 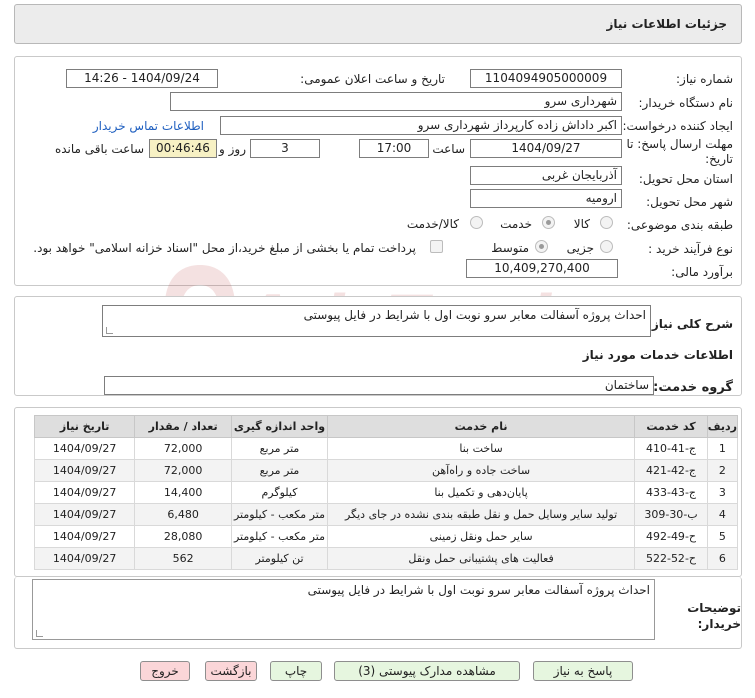 What do you see at coordinates (546, 175) in the screenshot?
I see `province-field: آذربایجان غربی` at bounding box center [546, 175].